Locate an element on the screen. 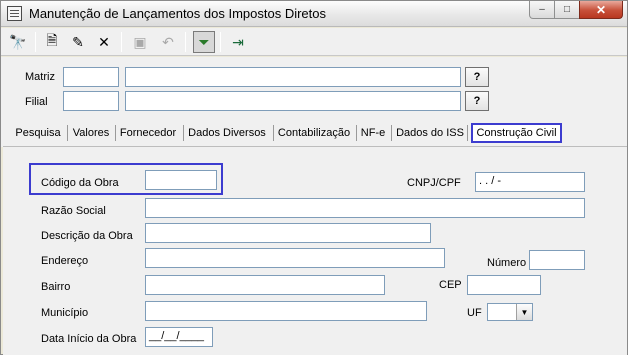 This screenshot has width=628, height=355. codigo-obra-field is located at coordinates (181, 180).